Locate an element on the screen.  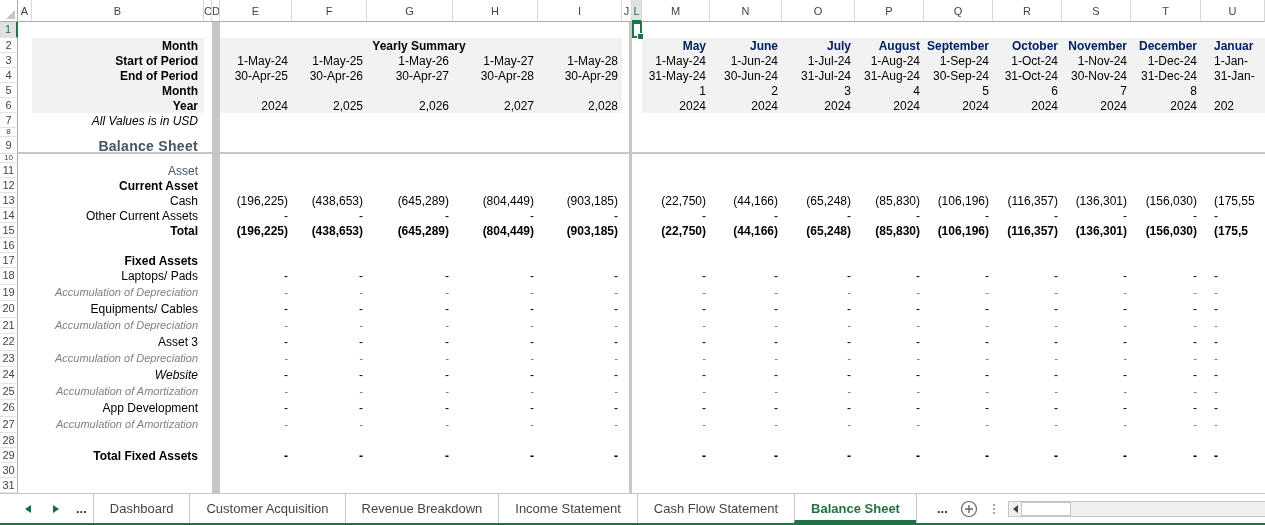
row-header: 9 is located at coordinates (9, 145).